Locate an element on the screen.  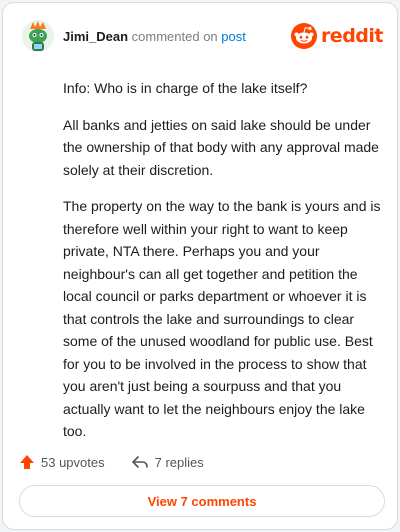
replies-count: 7 replies is located at coordinates (179, 462).